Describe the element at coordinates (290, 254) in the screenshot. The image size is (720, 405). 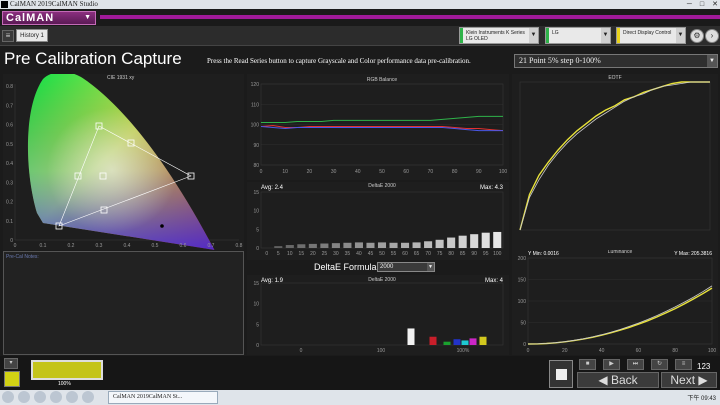
I see `de1-x-tick: 10` at that location.